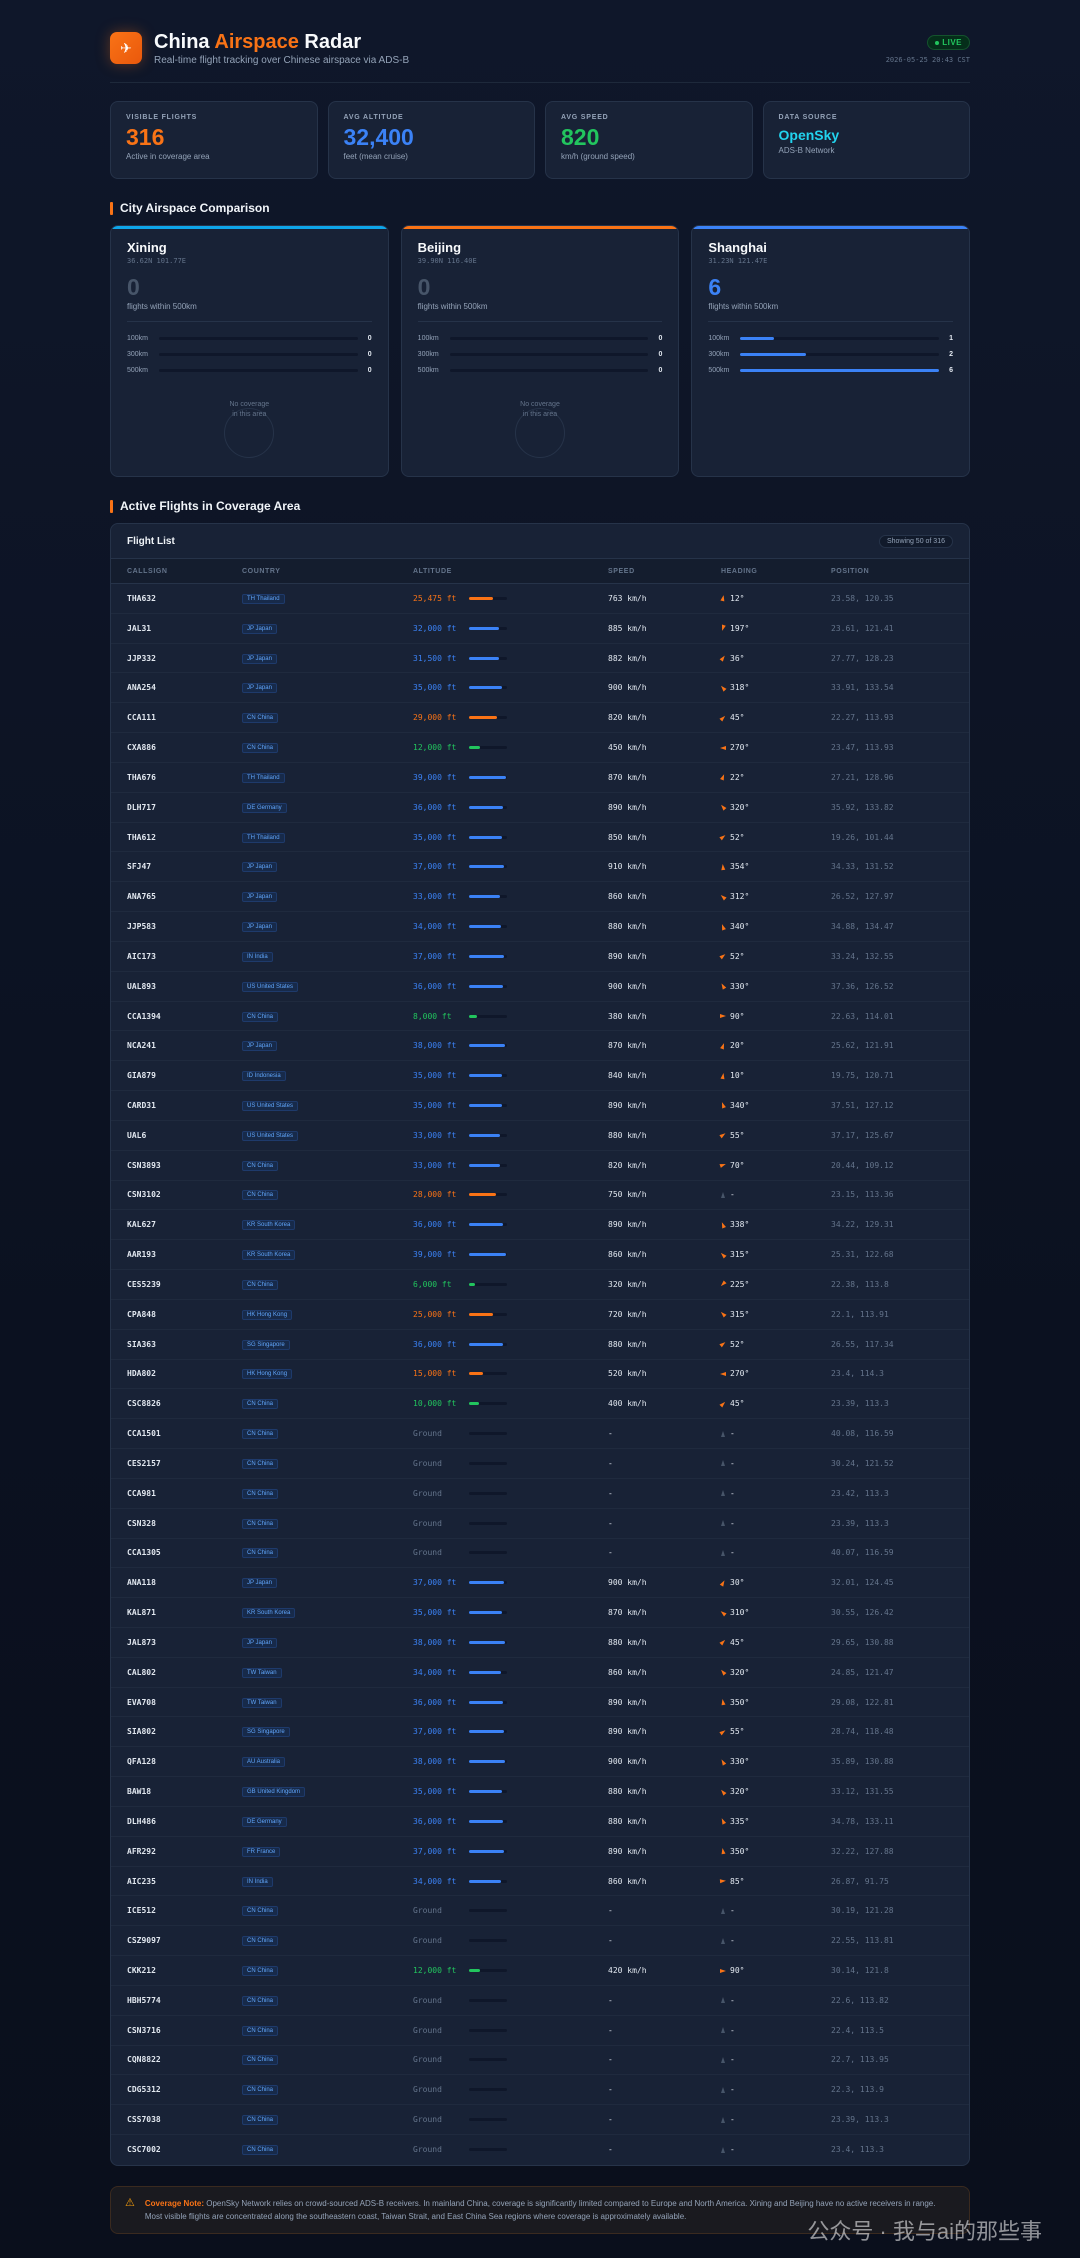 This screenshot has width=1080, height=2258. I want to click on callsign: CDG5312, so click(144, 2090).